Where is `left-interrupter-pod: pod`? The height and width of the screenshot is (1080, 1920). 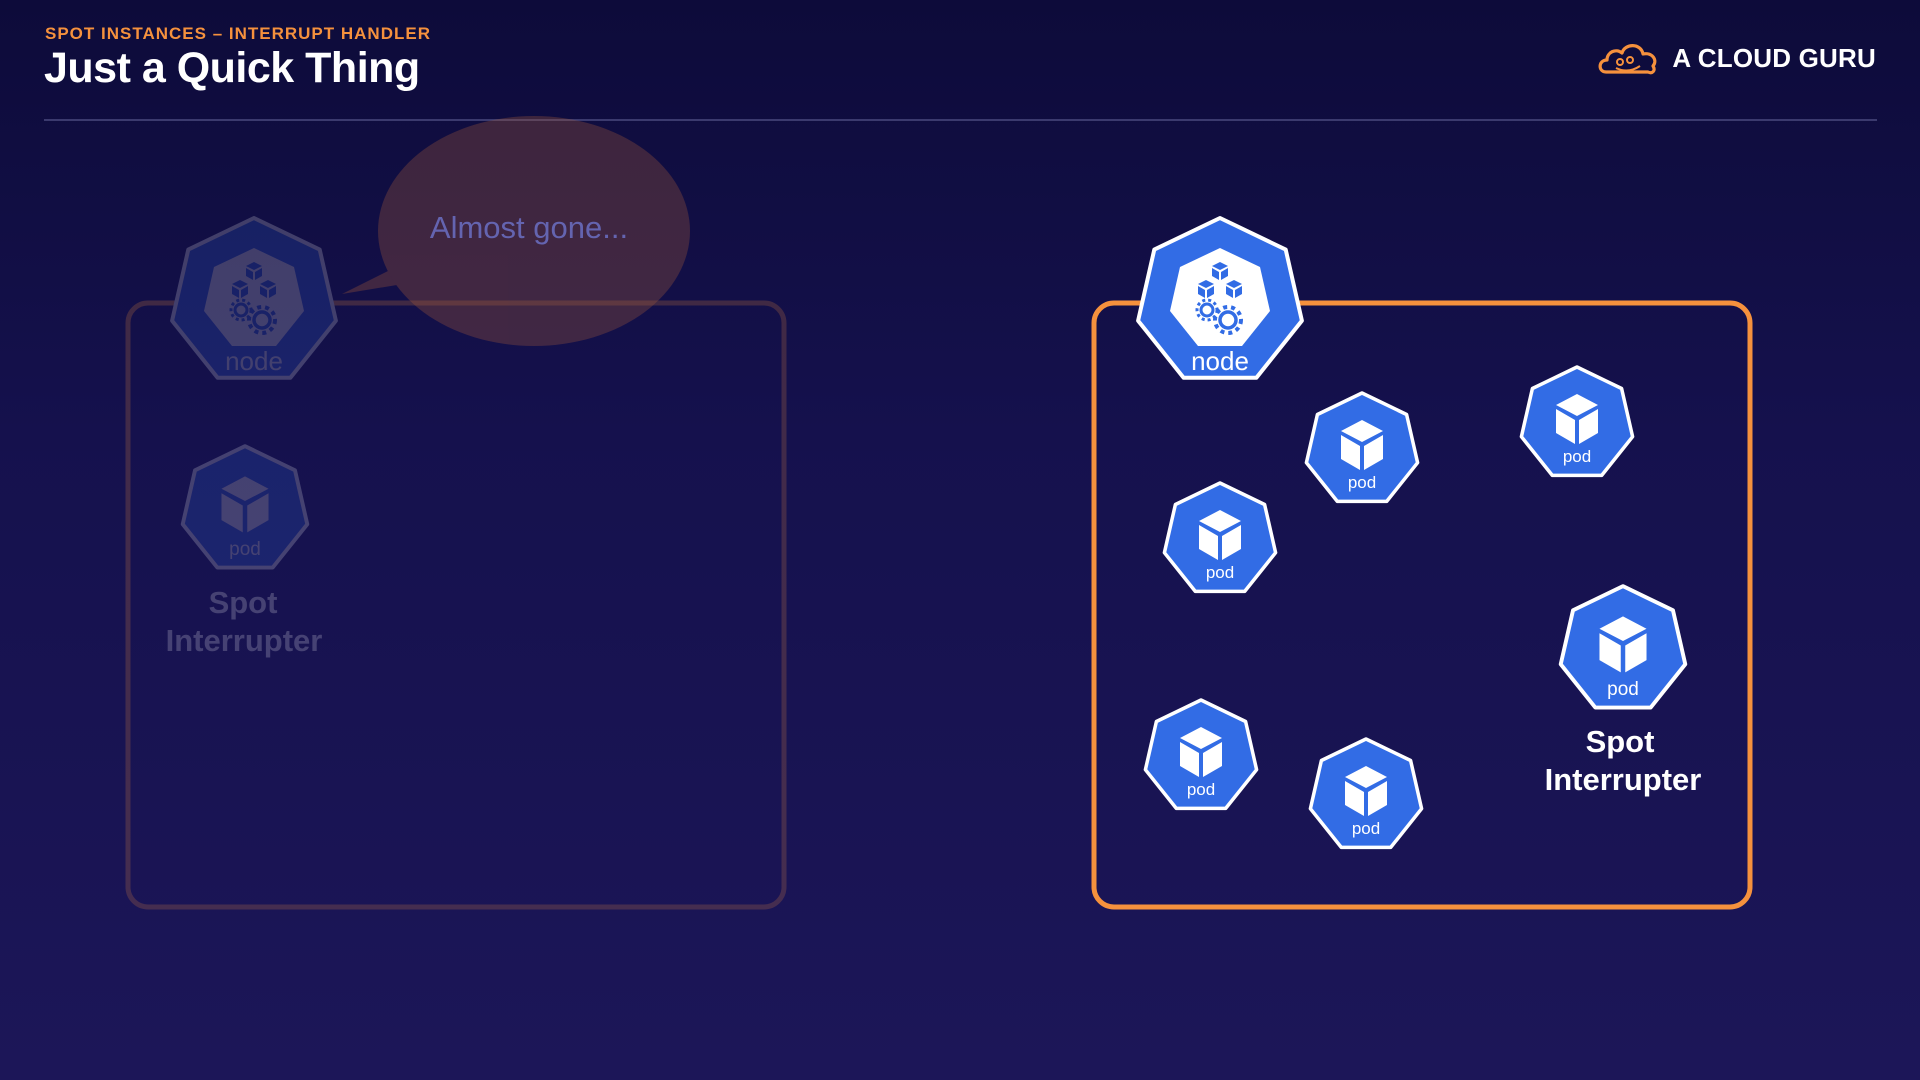 left-interrupter-pod: pod is located at coordinates (245, 507).